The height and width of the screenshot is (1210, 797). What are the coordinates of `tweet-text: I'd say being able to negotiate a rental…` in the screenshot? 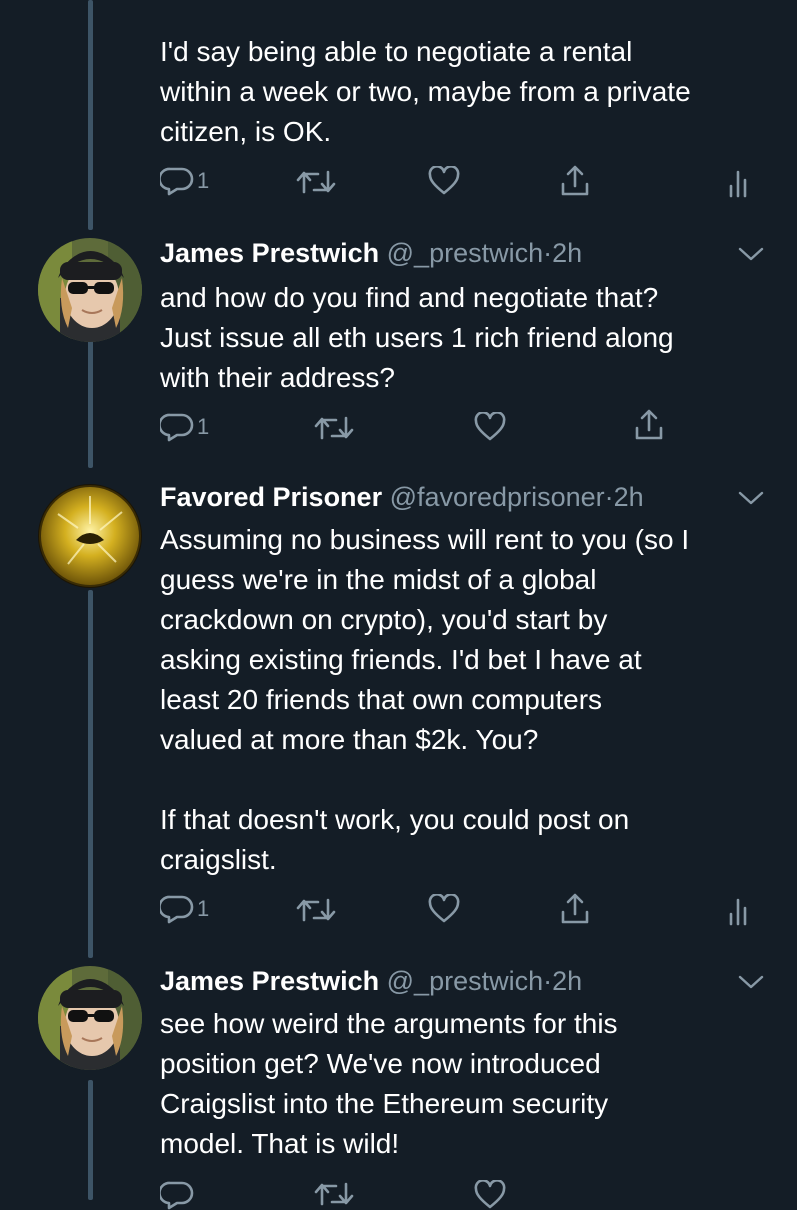 It's located at (425, 91).